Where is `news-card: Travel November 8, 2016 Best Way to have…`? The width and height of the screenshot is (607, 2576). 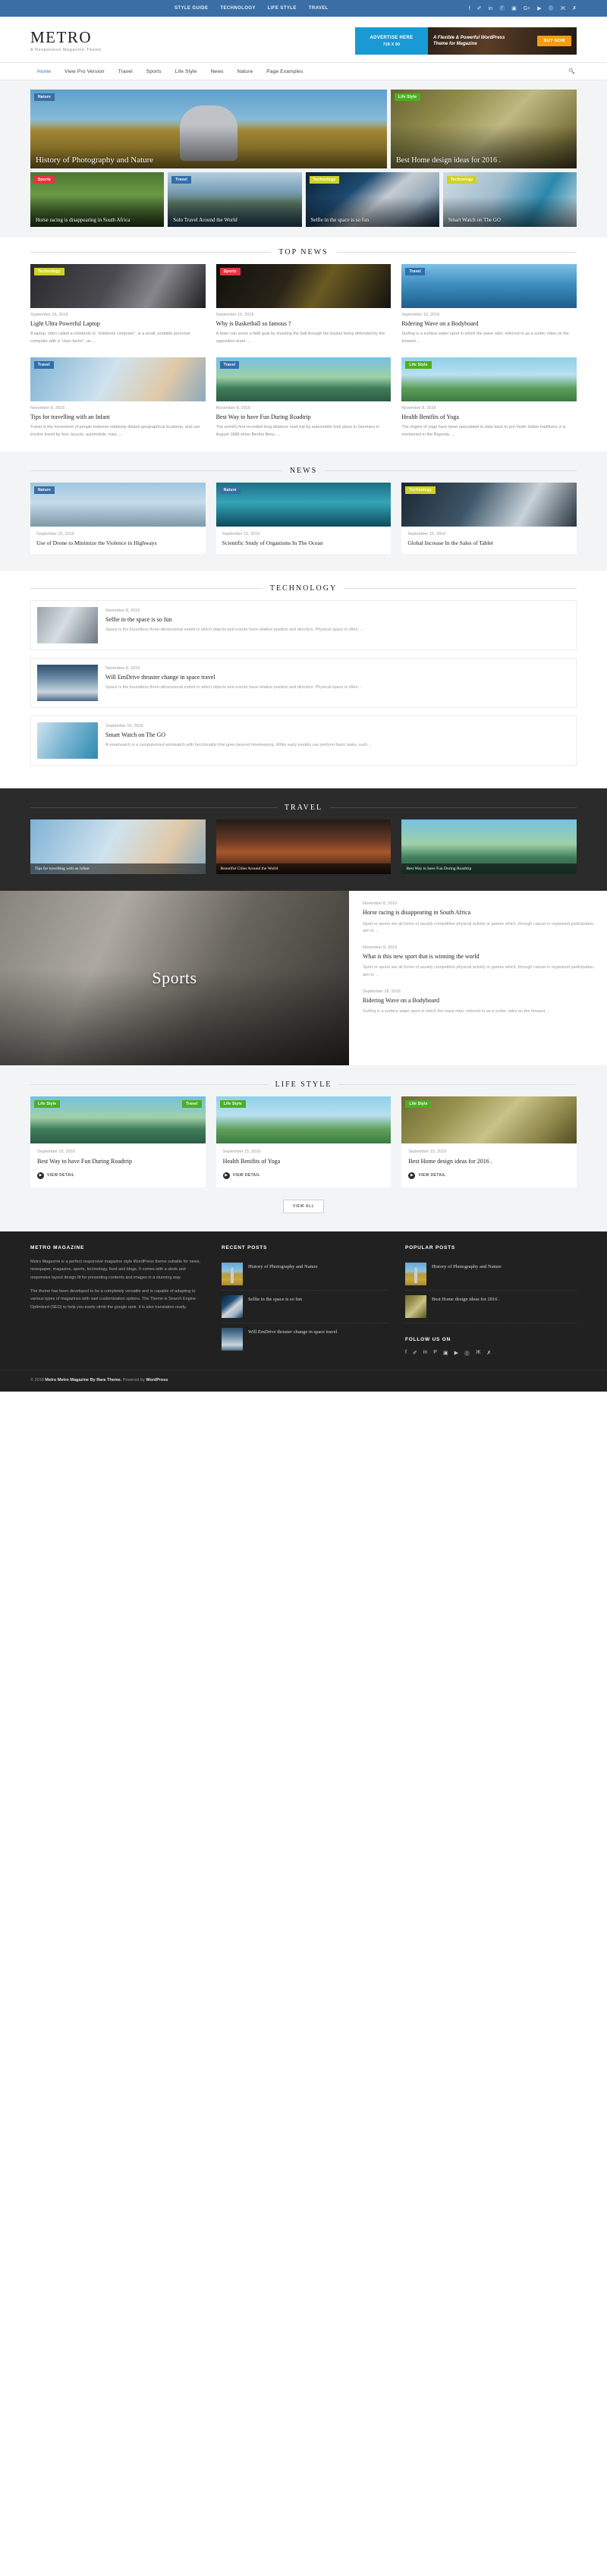
news-card: Travel November 8, 2016 Best Way to have… is located at coordinates (303, 398).